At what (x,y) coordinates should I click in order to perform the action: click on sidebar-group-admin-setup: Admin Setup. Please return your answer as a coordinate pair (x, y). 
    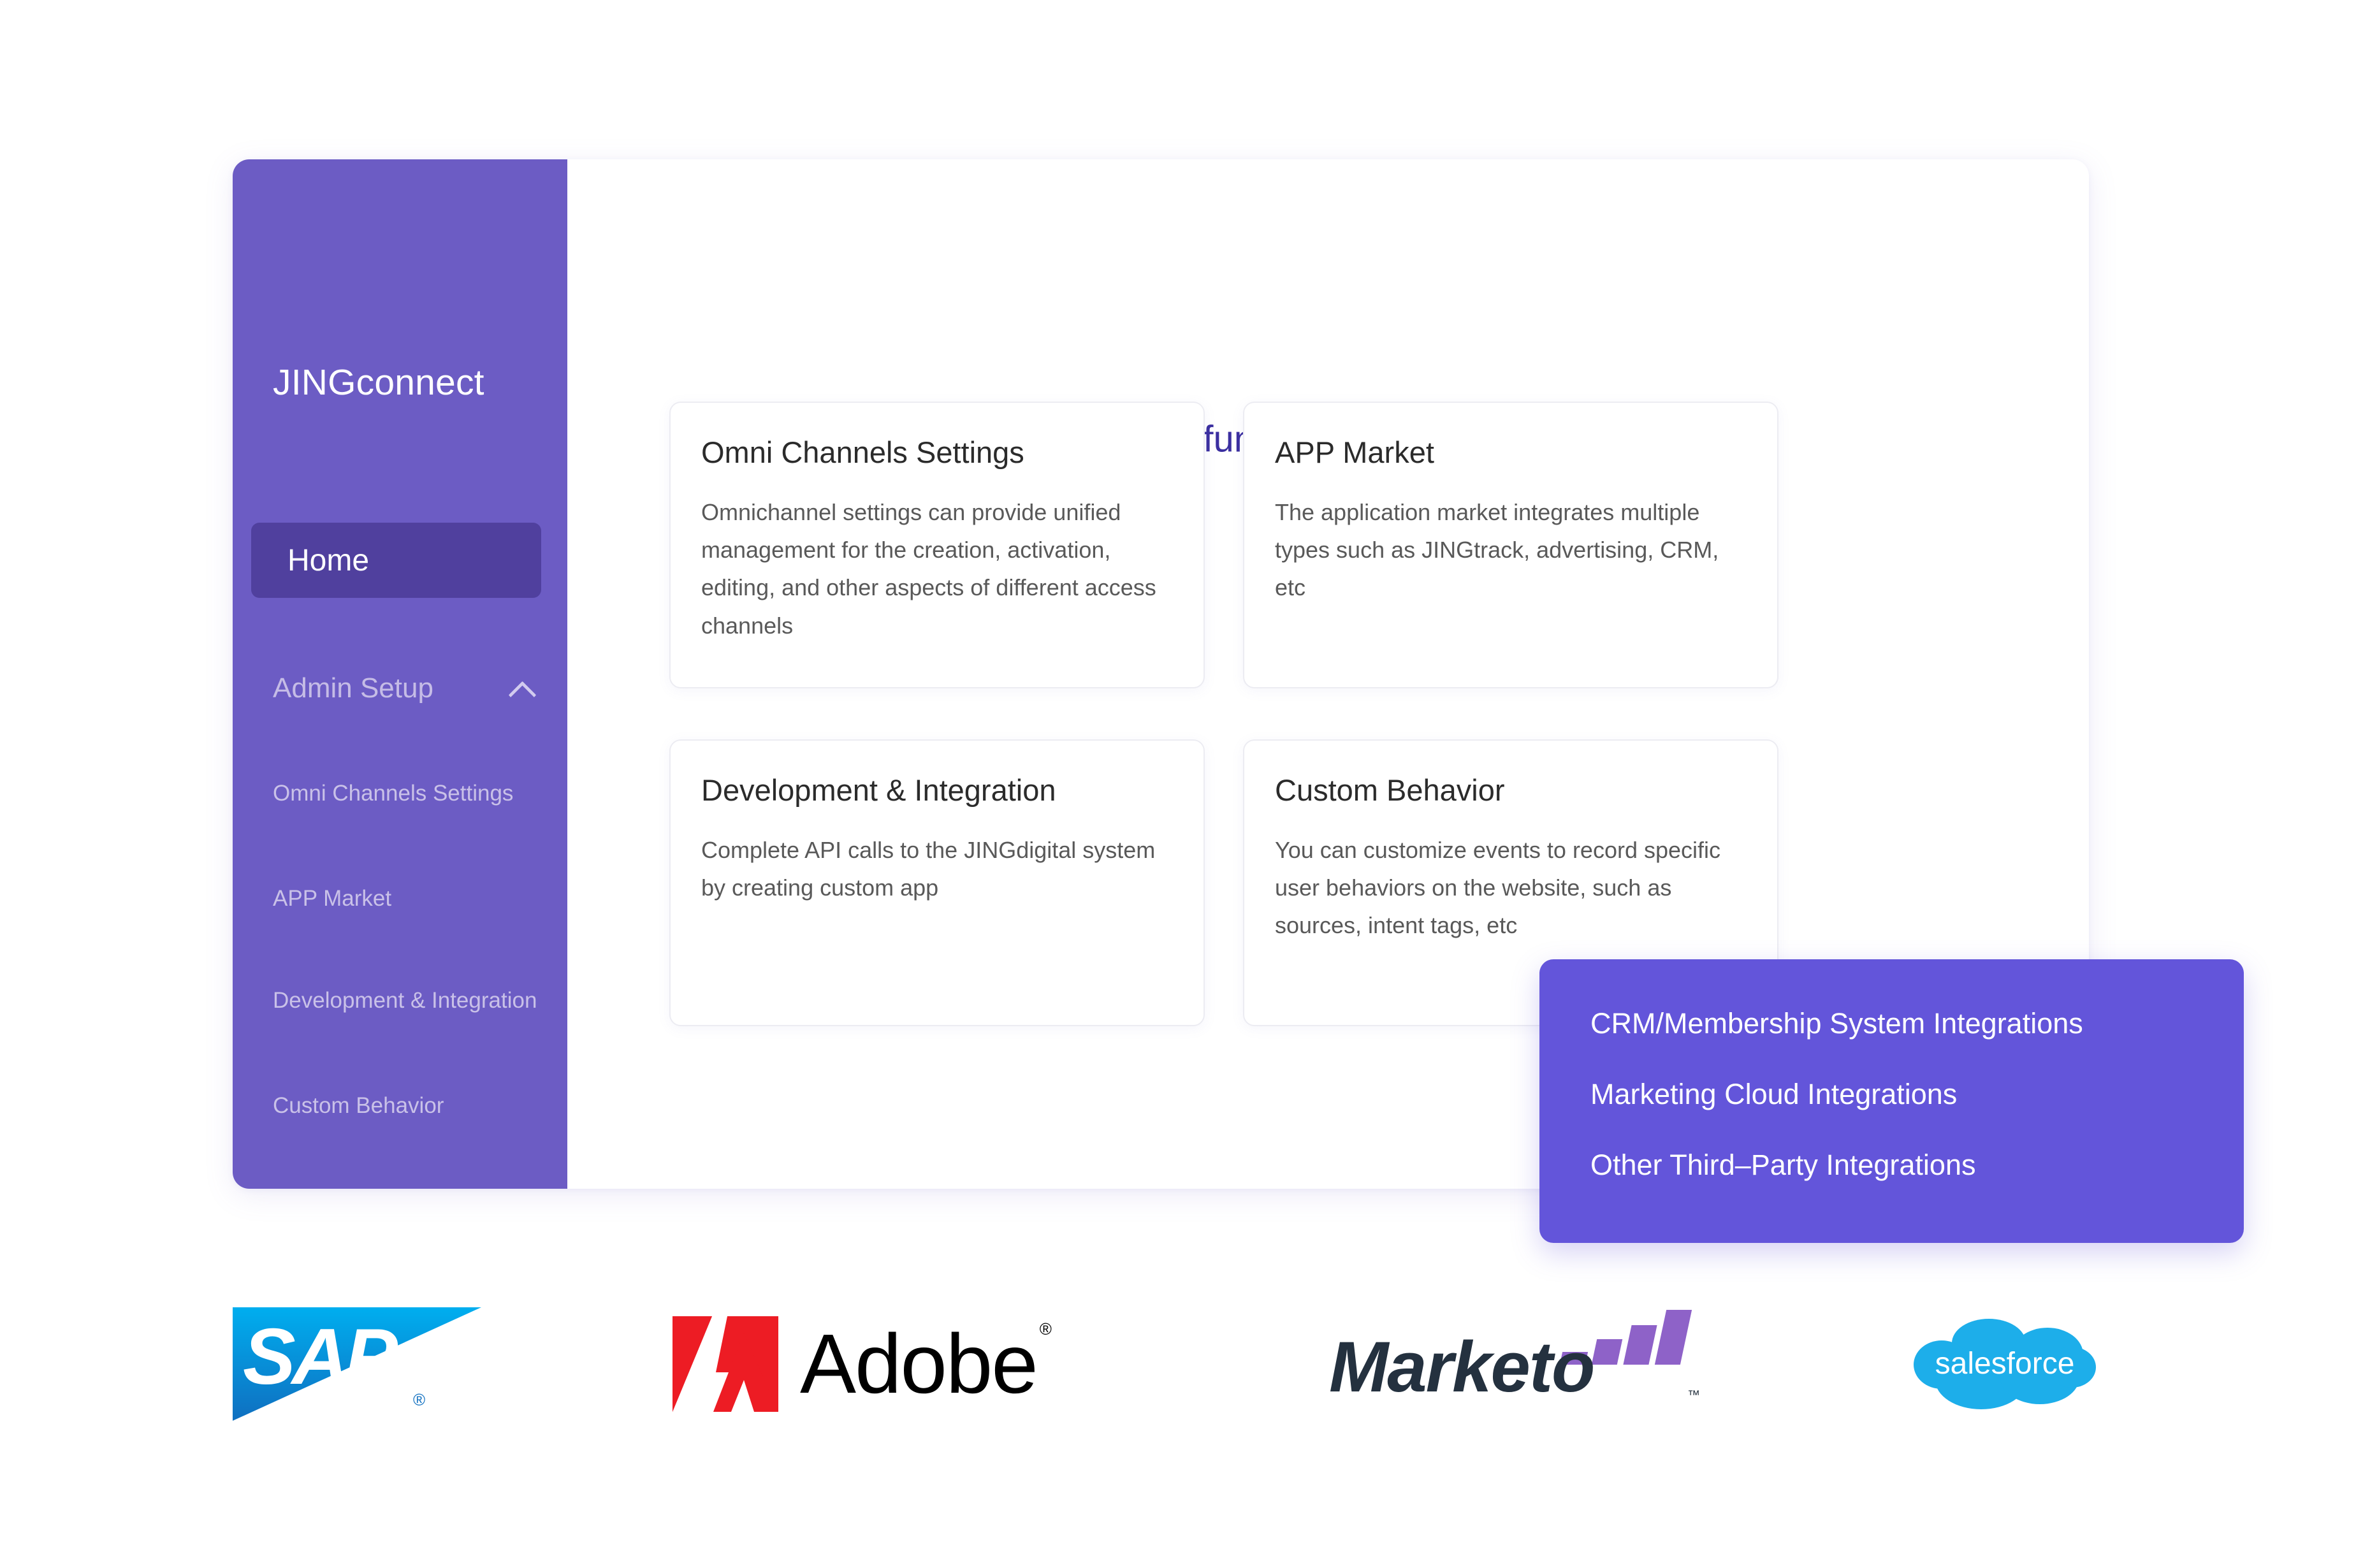
    Looking at the image, I should click on (407, 688).